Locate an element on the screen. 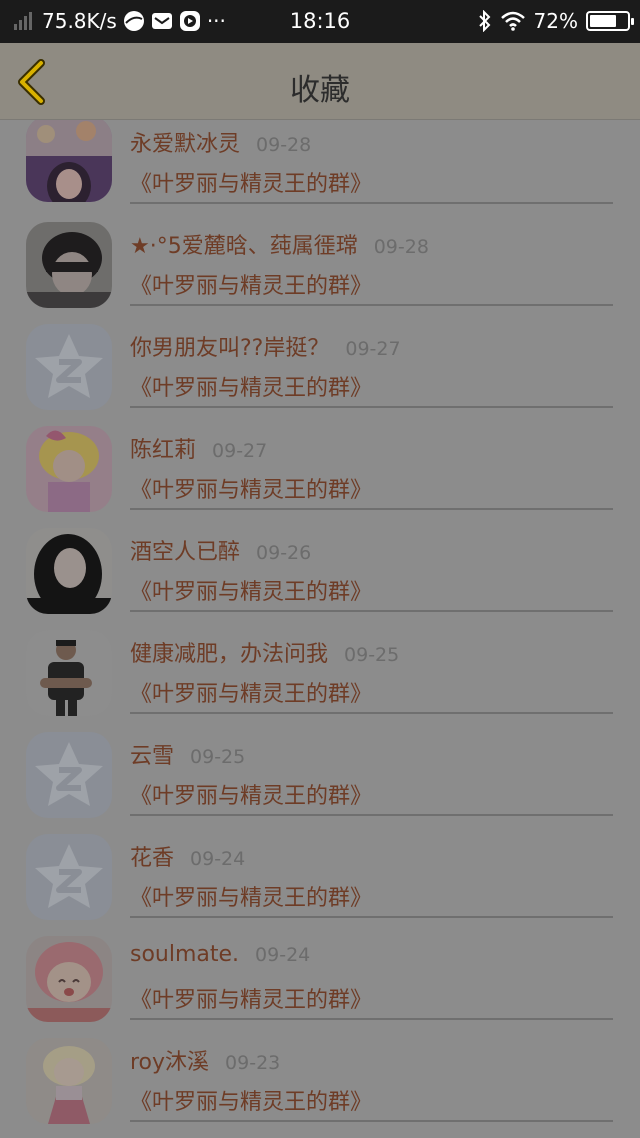 The image size is (640, 1138). list-item: soulmate. 09-24 《叶罗丽与精灵王的群》 is located at coordinates (320, 987).